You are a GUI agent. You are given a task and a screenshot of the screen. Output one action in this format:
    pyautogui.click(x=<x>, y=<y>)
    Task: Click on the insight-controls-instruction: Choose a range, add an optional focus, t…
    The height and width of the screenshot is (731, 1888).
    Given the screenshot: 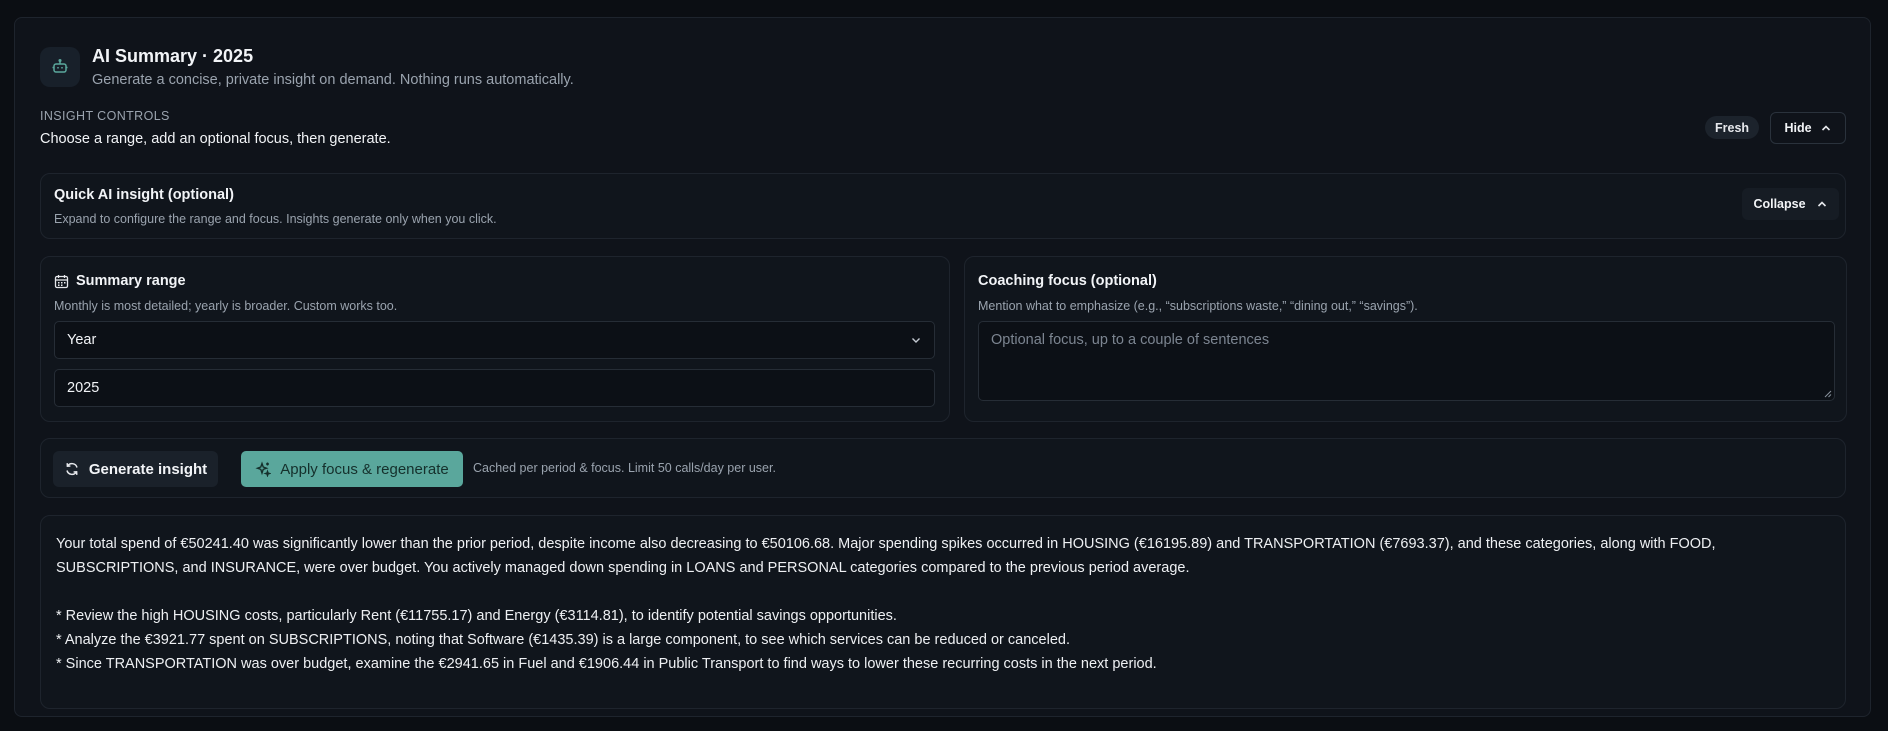 What is the action you would take?
    pyautogui.click(x=215, y=139)
    